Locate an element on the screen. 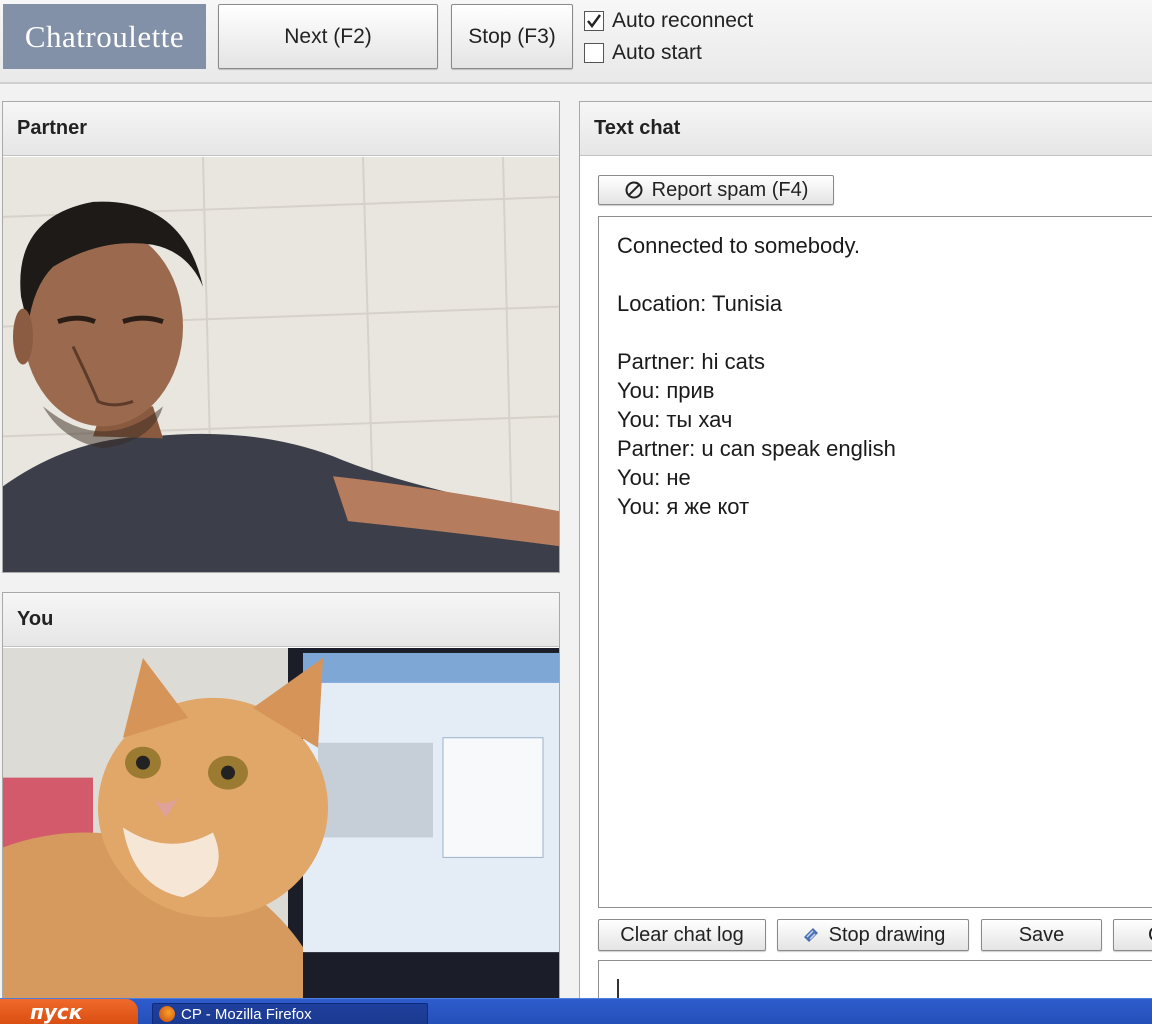 The height and width of the screenshot is (1024, 1152). auto-reconnect-checkbox is located at coordinates (594, 21).